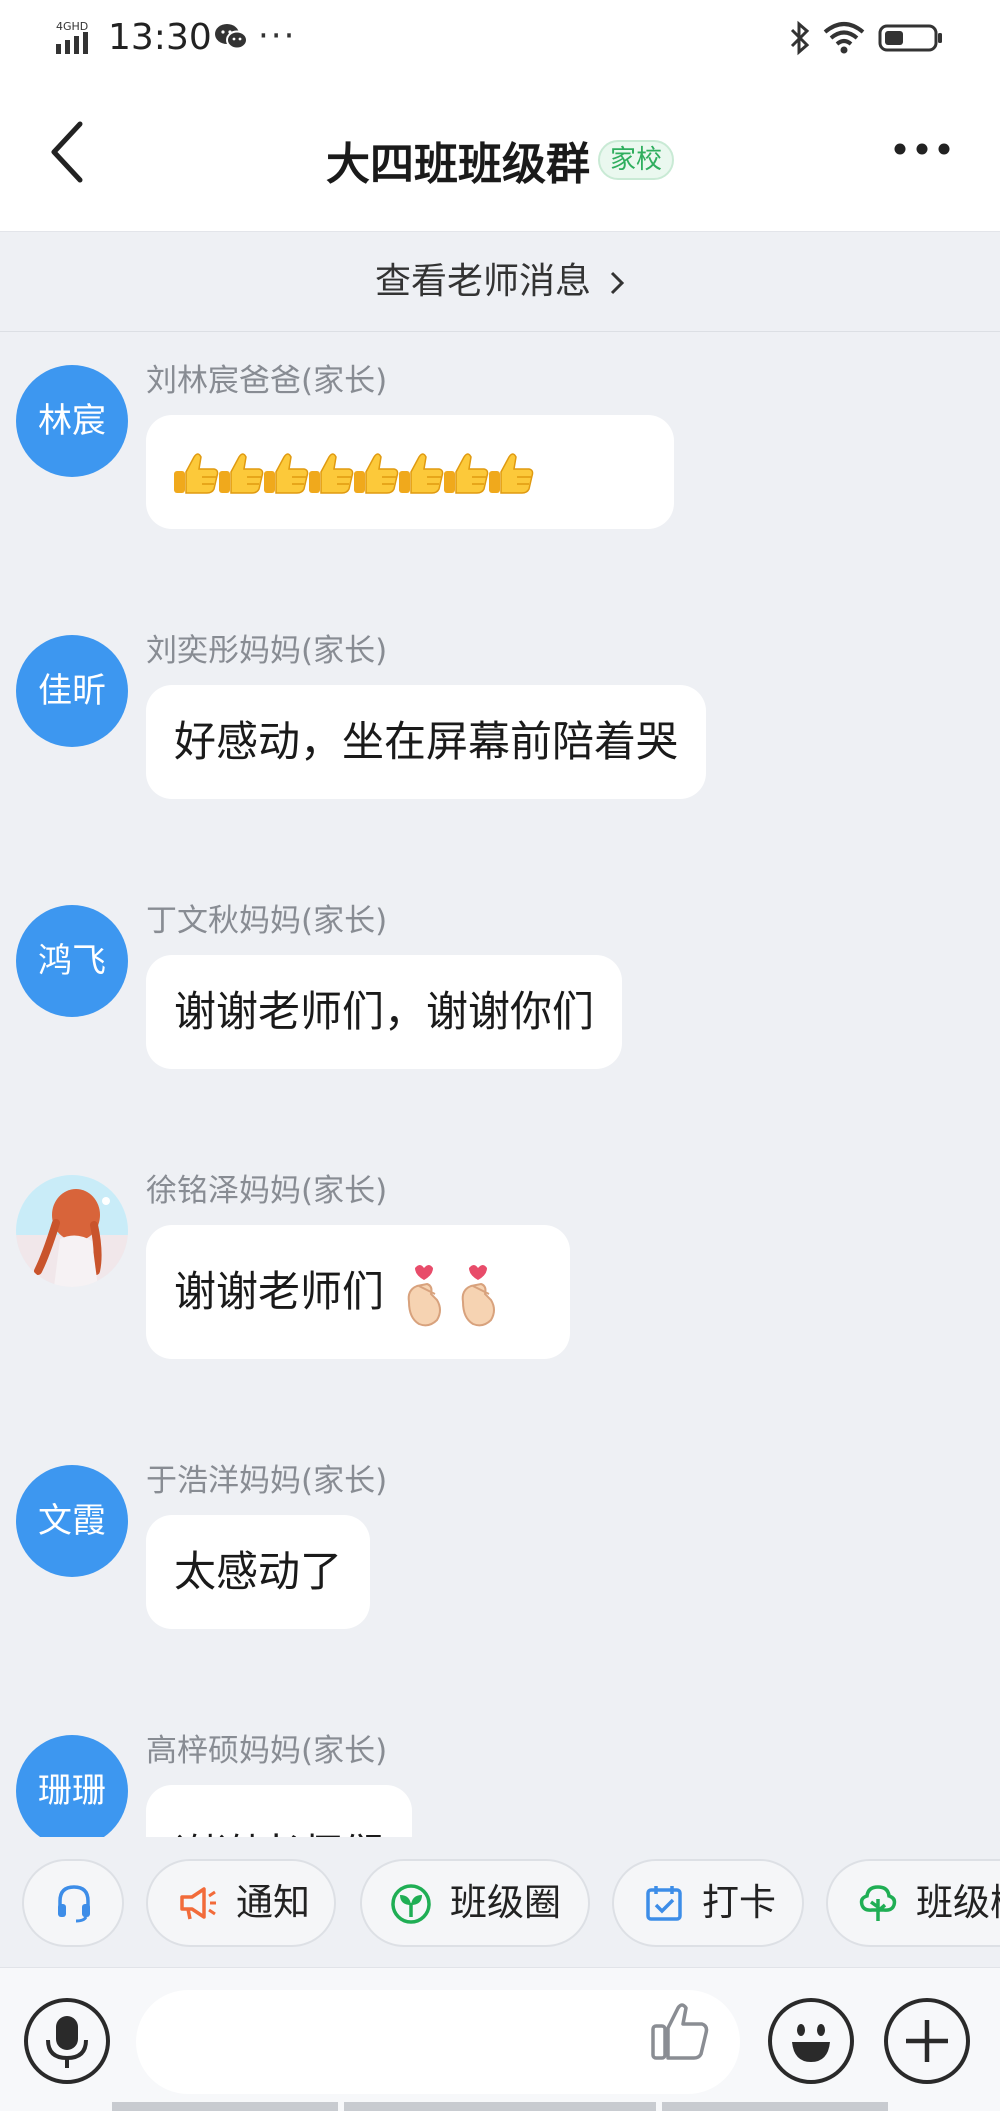  I want to click on plus-icon, so click(927, 2041).